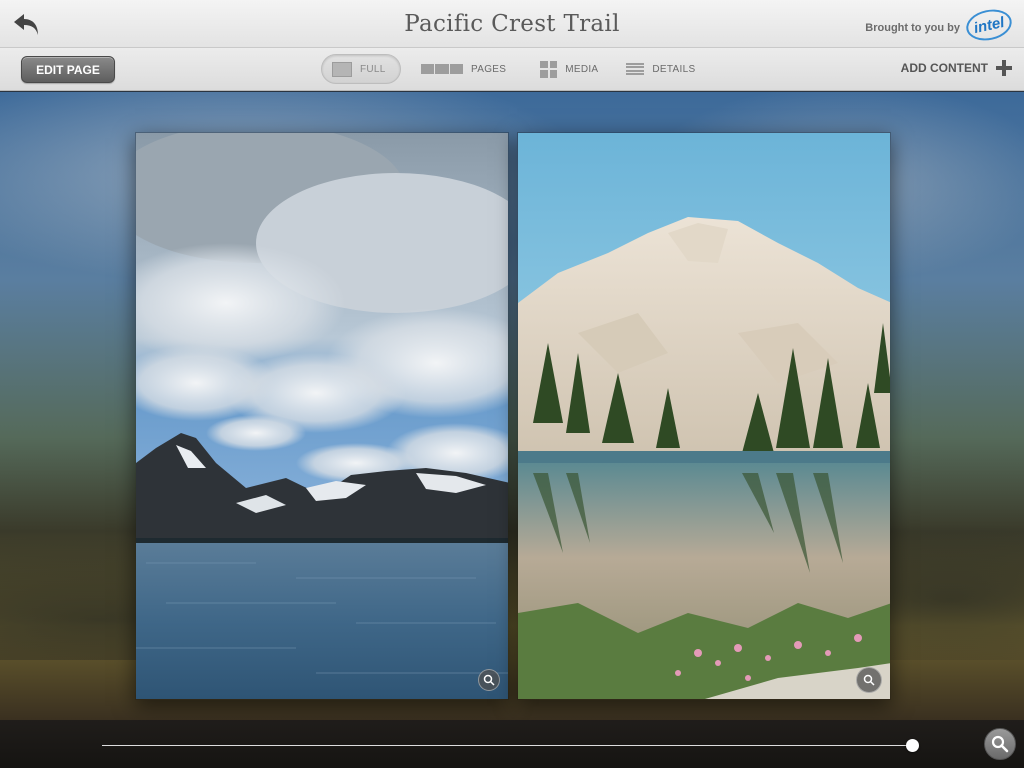 This screenshot has height=768, width=1024. I want to click on scrubber-track, so click(507, 745).